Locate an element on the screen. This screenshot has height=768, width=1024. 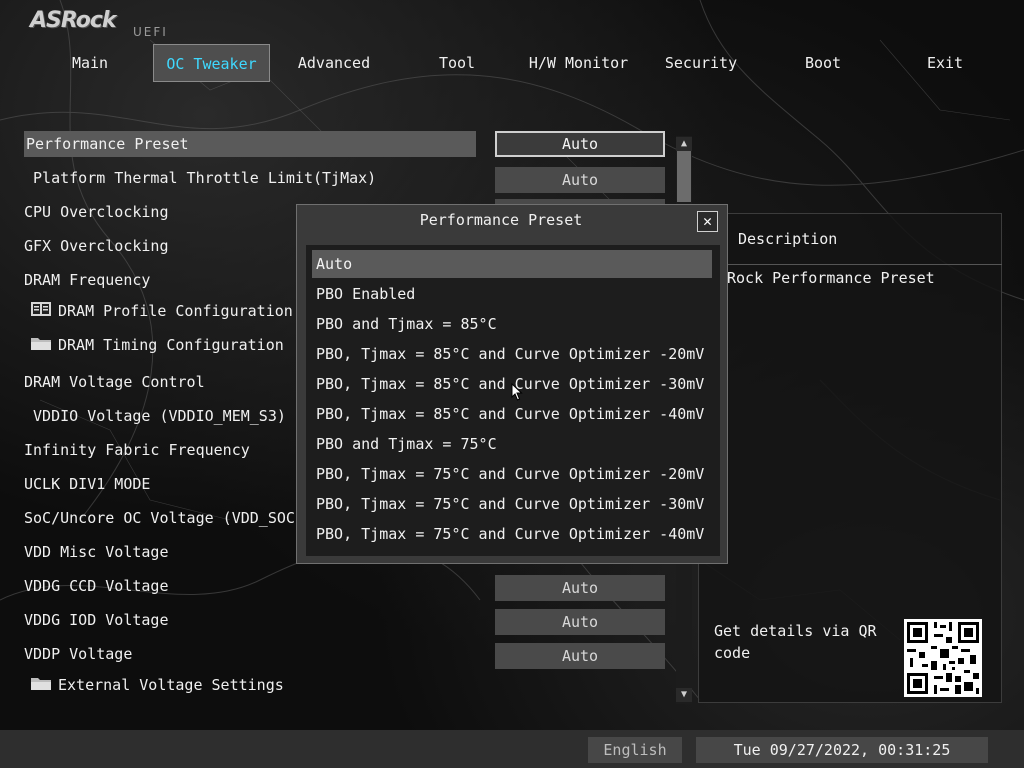
setting-label: External Voltage Settings is located at coordinates (171, 685).